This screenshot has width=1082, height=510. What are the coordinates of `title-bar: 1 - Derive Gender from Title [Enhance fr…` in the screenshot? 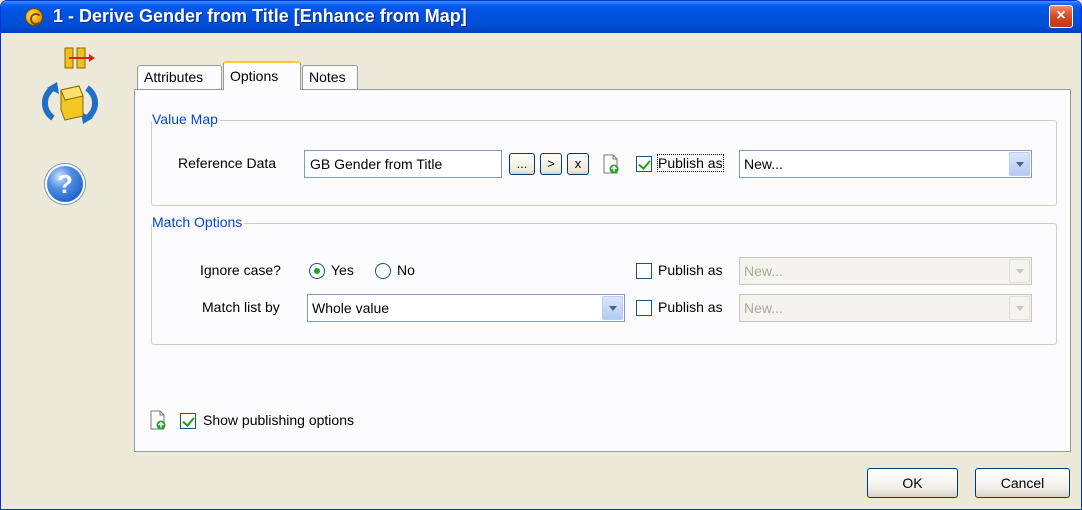 It's located at (541, 17).